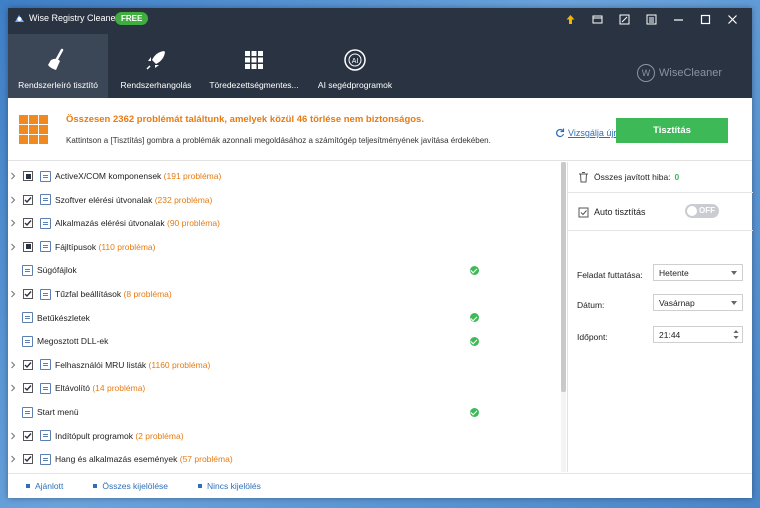 The width and height of the screenshot is (760, 508). Describe the element at coordinates (206, 459) in the screenshot. I see `item-count: (57 probléma)` at that location.